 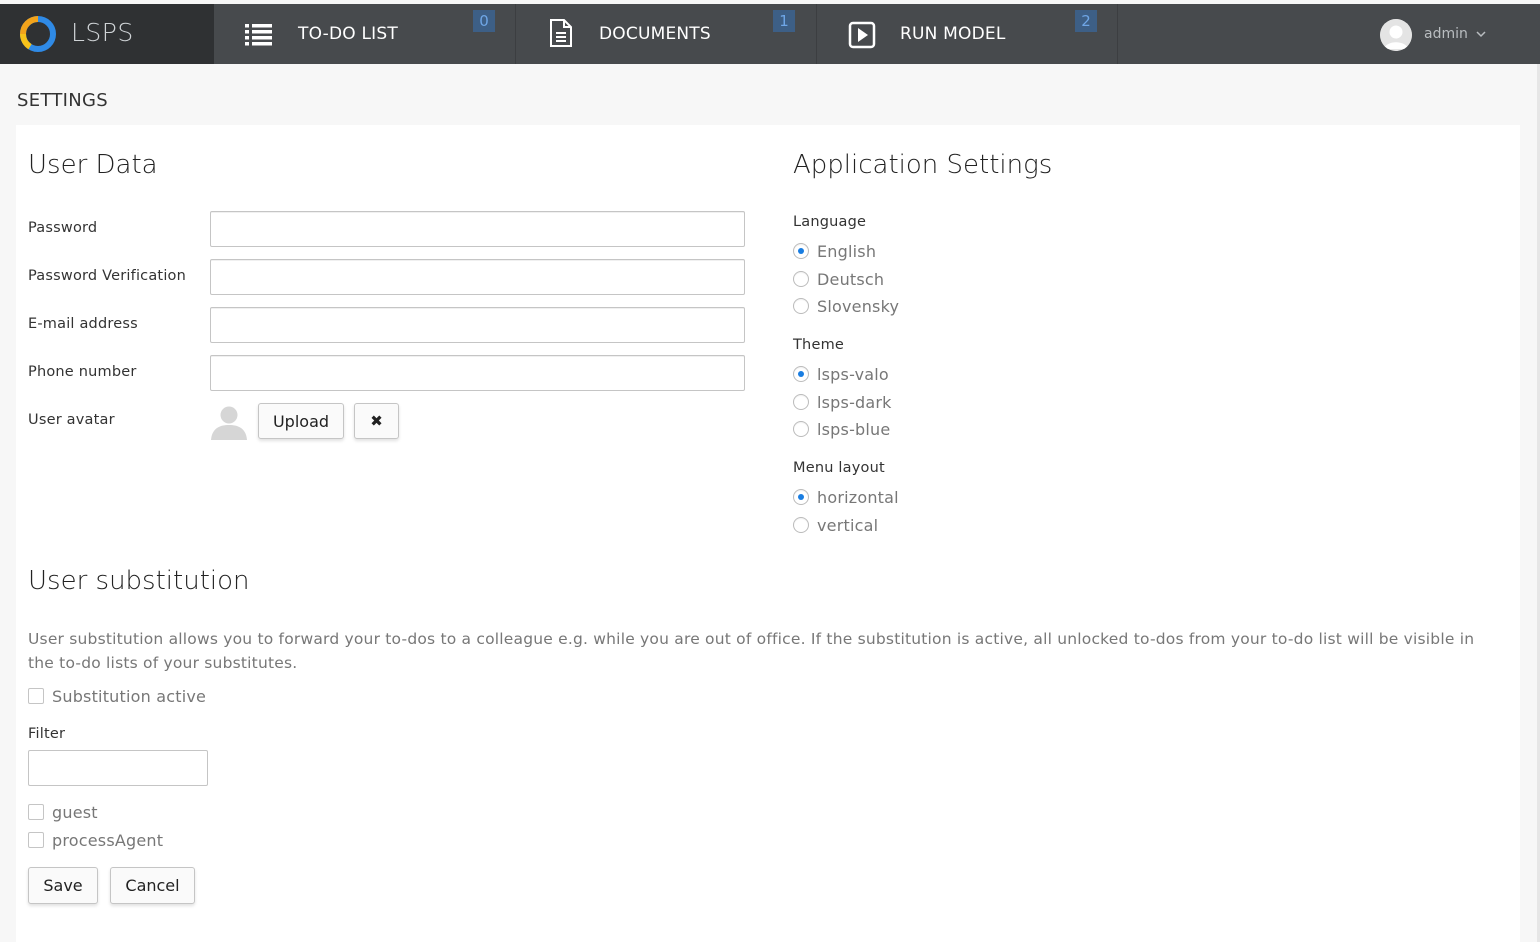 I want to click on checkbox-label: processAgent, so click(x=108, y=840).